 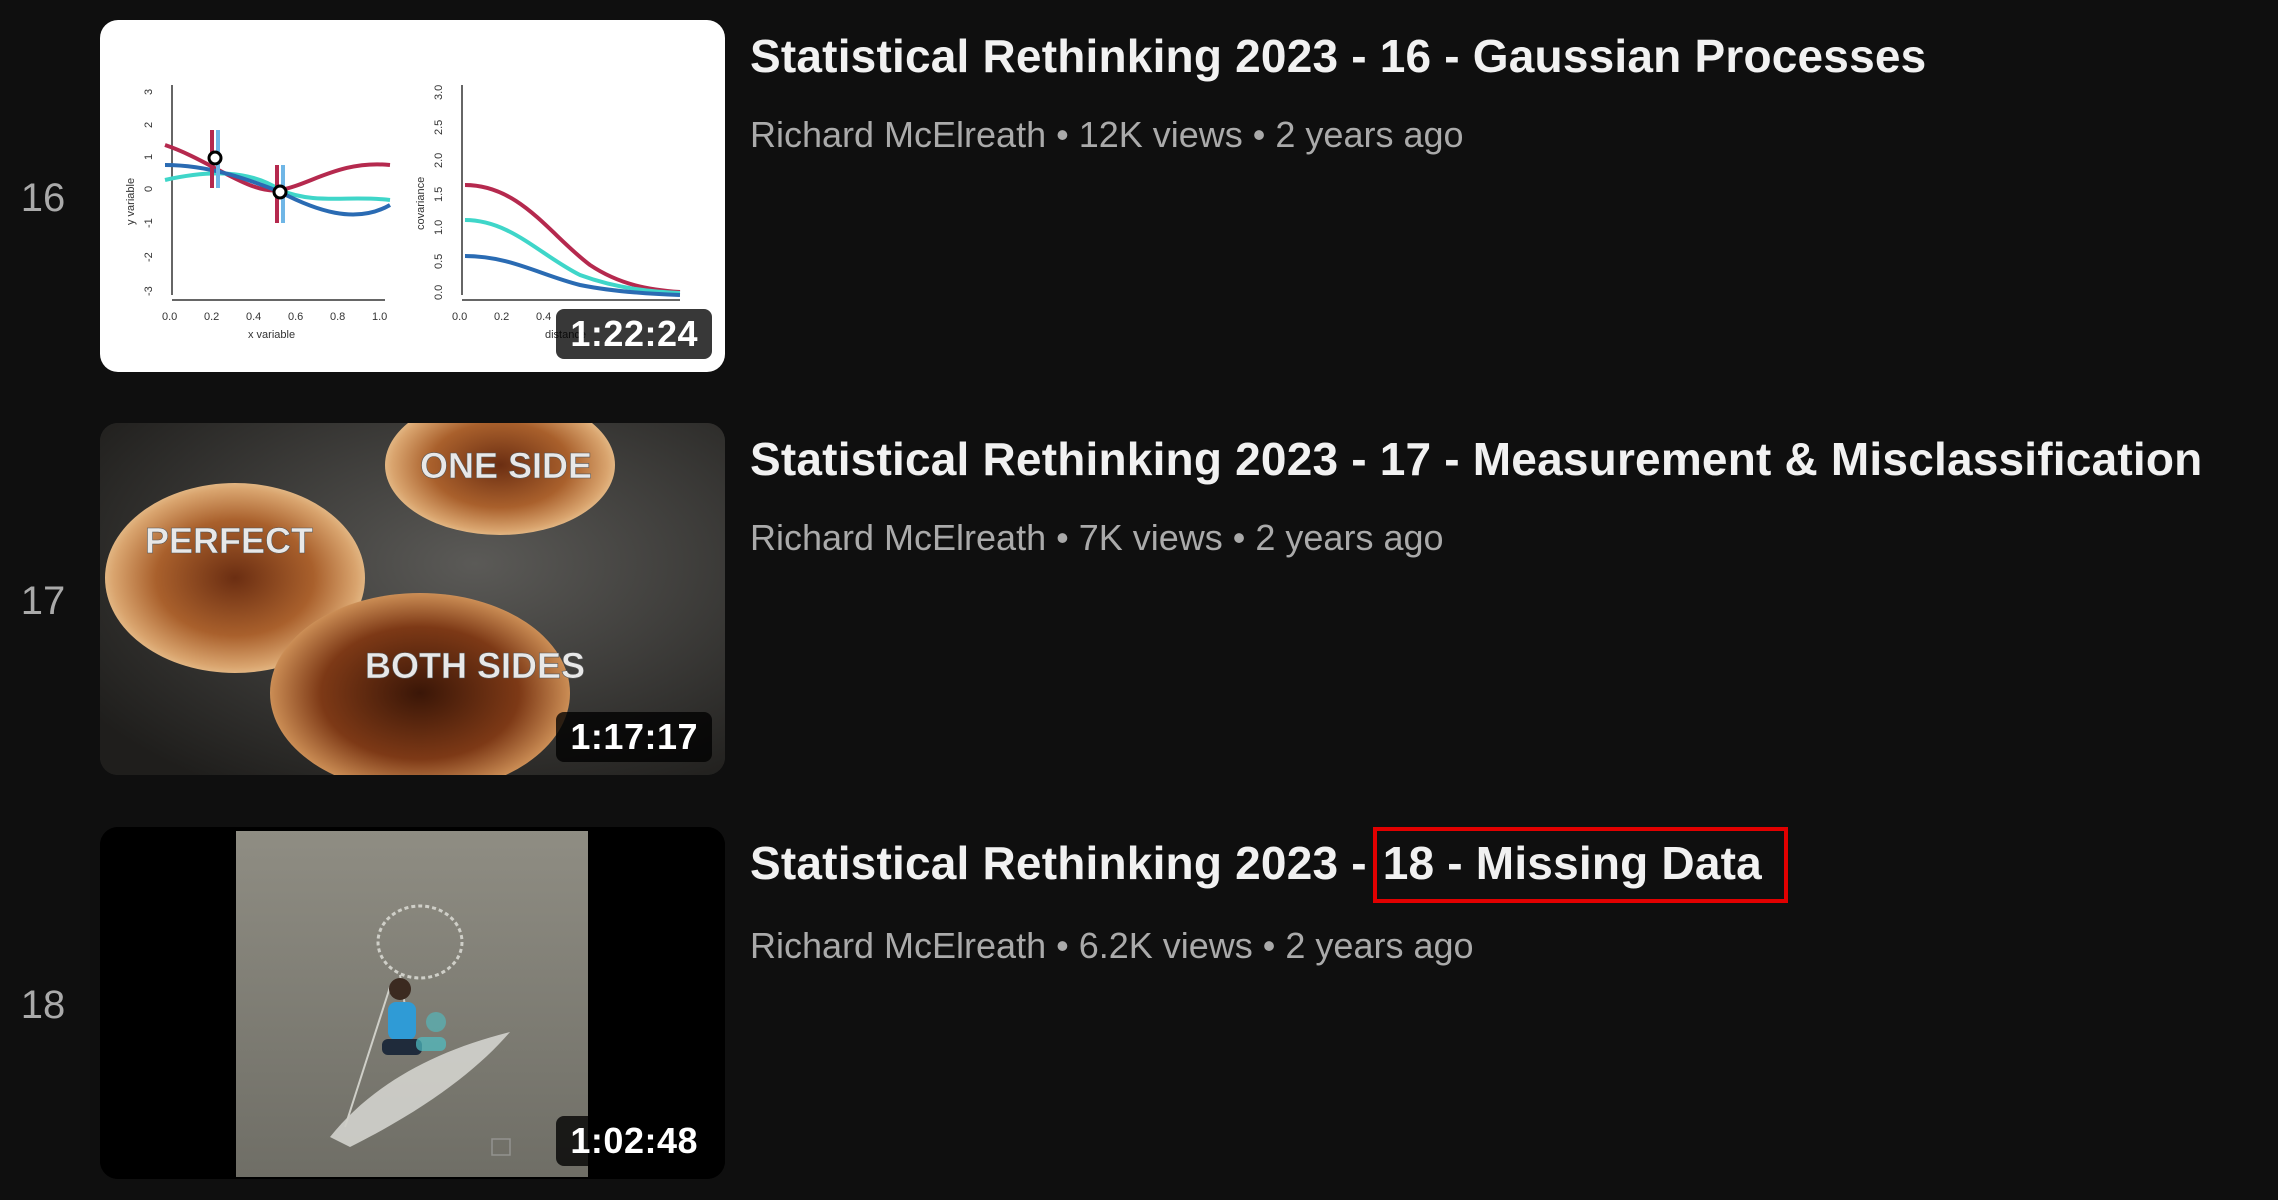 I want to click on svg-text: 2.0, so click(x=439, y=160).